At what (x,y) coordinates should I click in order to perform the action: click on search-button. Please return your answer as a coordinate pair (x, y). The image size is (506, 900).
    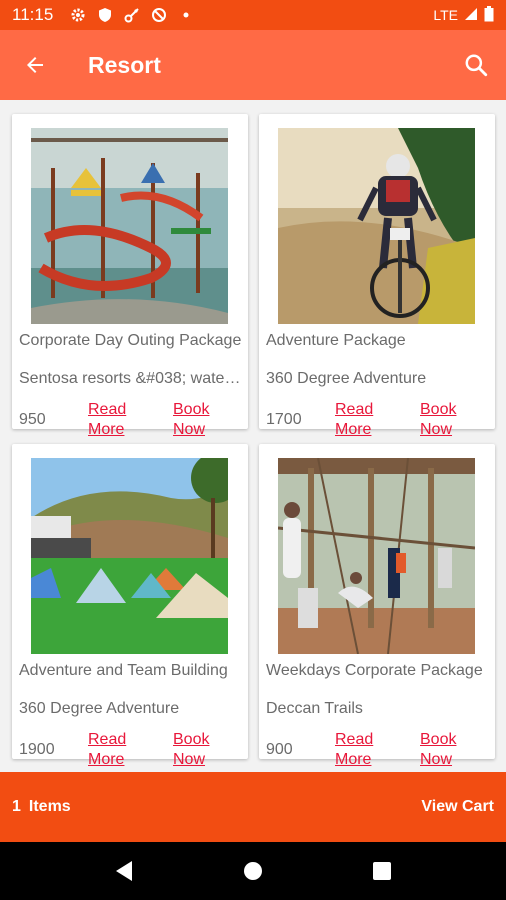
    Looking at the image, I should click on (476, 65).